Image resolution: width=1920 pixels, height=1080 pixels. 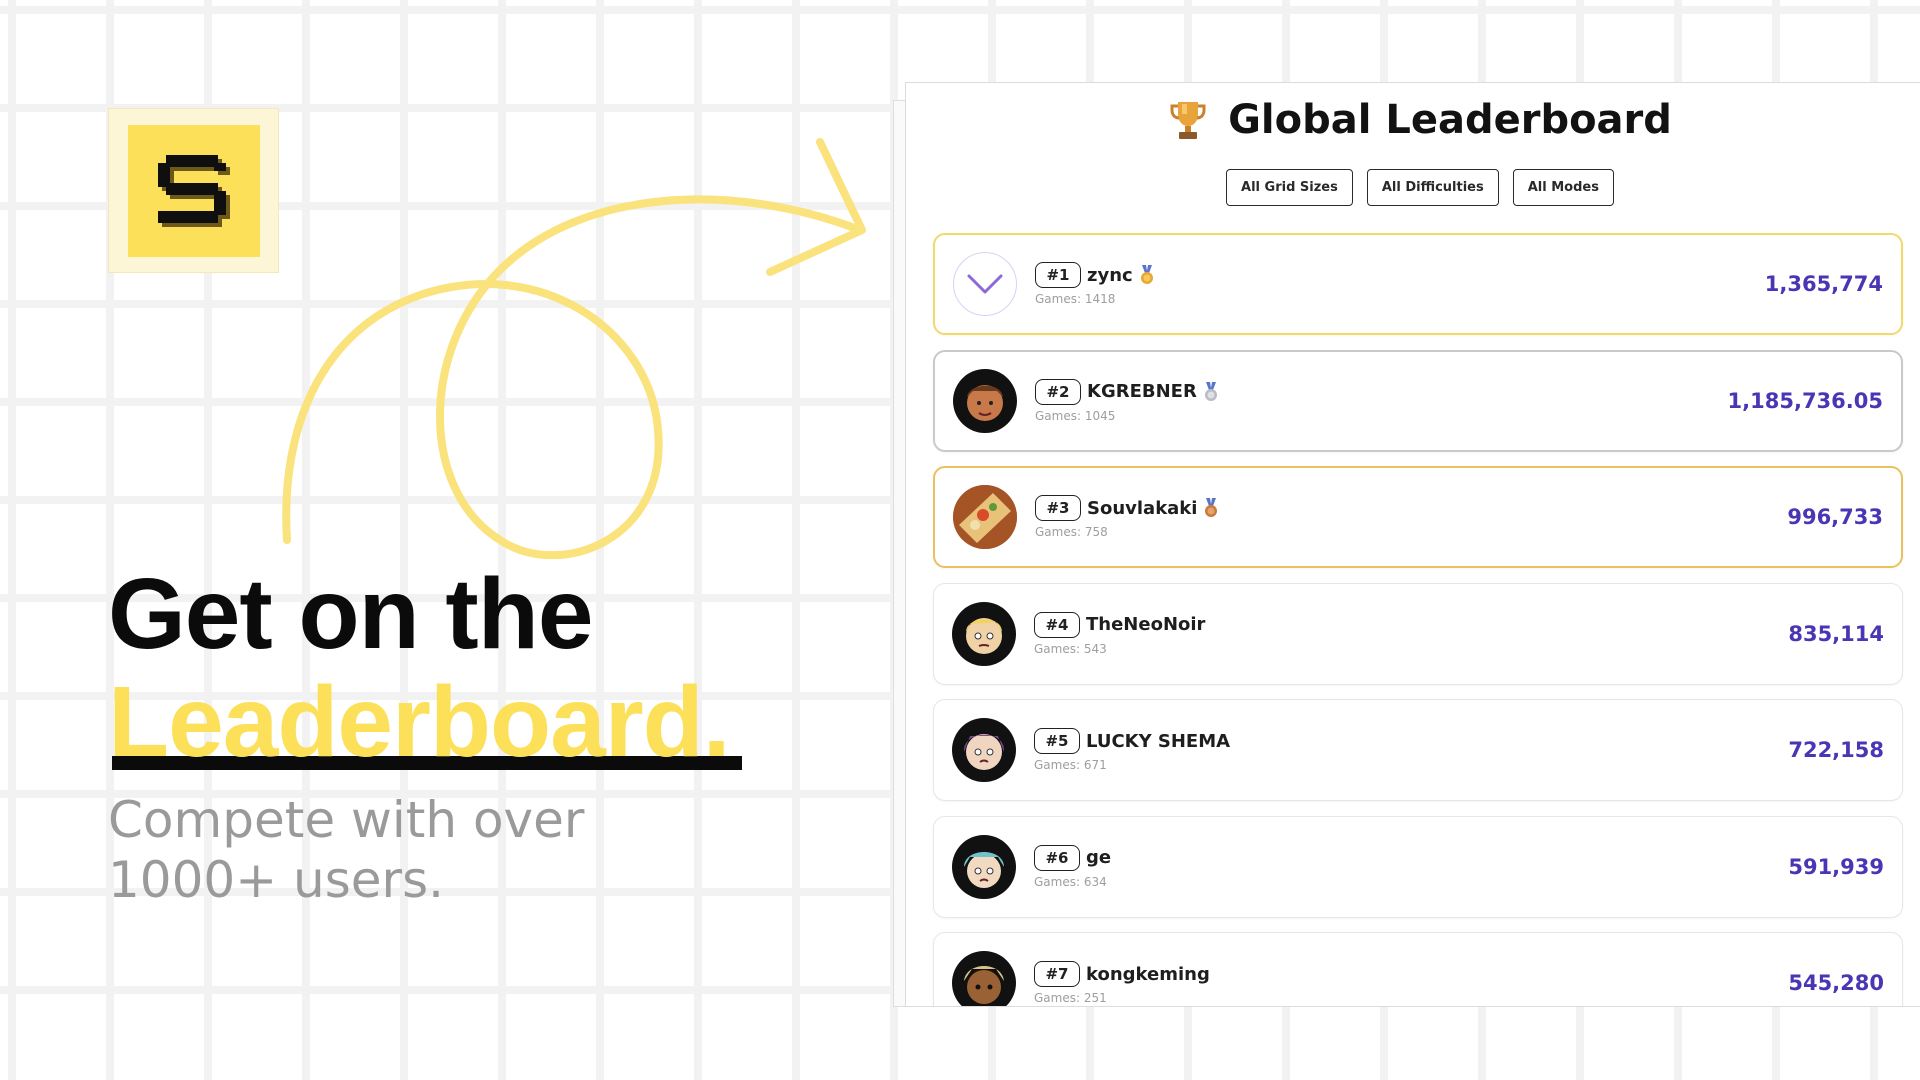 I want to click on rank-badge: #1, so click(x=1058, y=275).